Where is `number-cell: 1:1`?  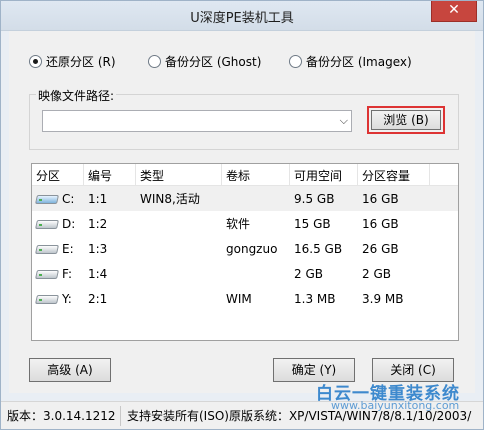
number-cell: 1:1 is located at coordinates (98, 198).